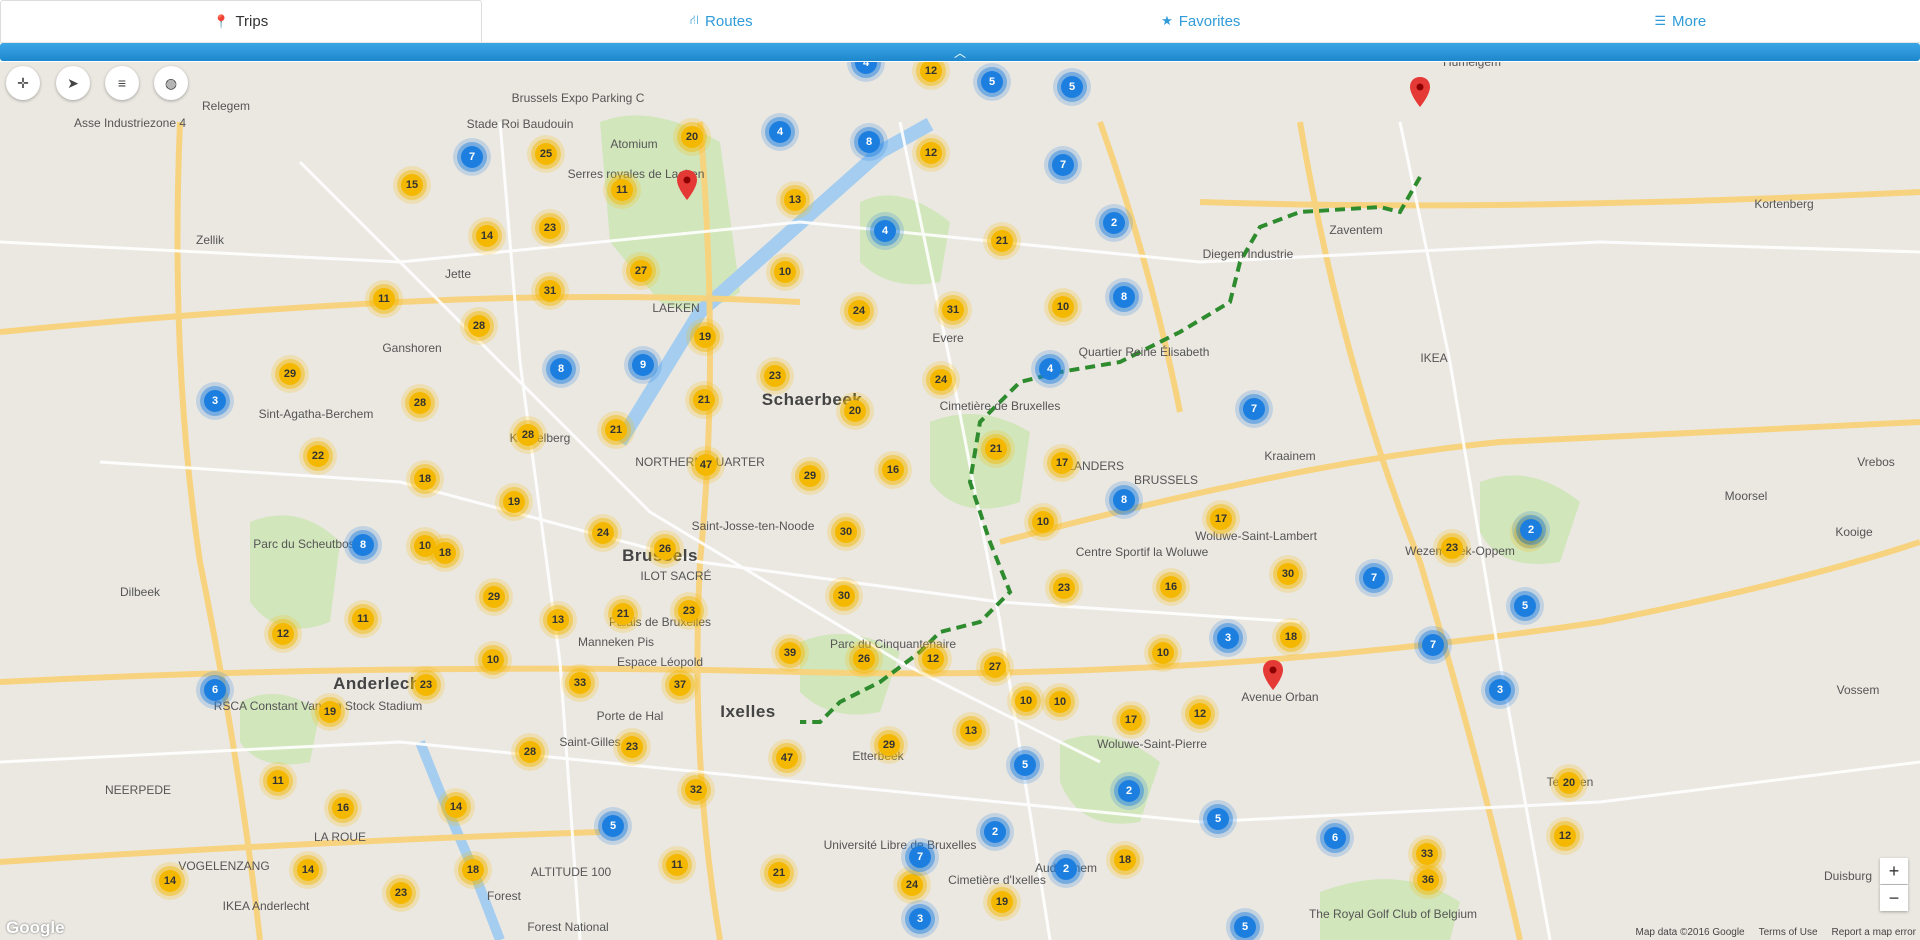 This screenshot has width=1920, height=940. What do you see at coordinates (546, 154) in the screenshot?
I see `trip-cluster-marker: 25` at bounding box center [546, 154].